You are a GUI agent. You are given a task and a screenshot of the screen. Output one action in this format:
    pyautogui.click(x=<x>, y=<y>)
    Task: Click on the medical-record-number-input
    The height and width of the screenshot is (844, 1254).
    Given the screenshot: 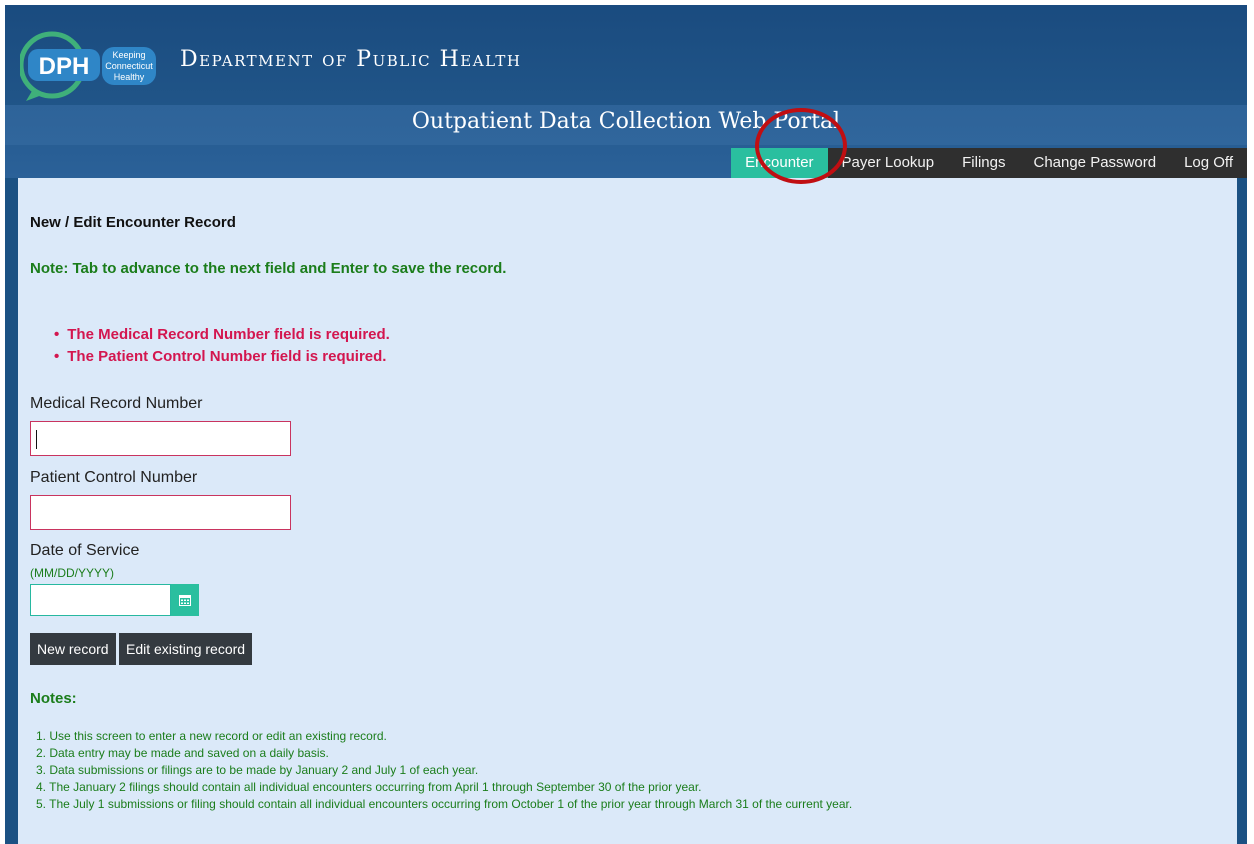 What is the action you would take?
    pyautogui.click(x=160, y=438)
    